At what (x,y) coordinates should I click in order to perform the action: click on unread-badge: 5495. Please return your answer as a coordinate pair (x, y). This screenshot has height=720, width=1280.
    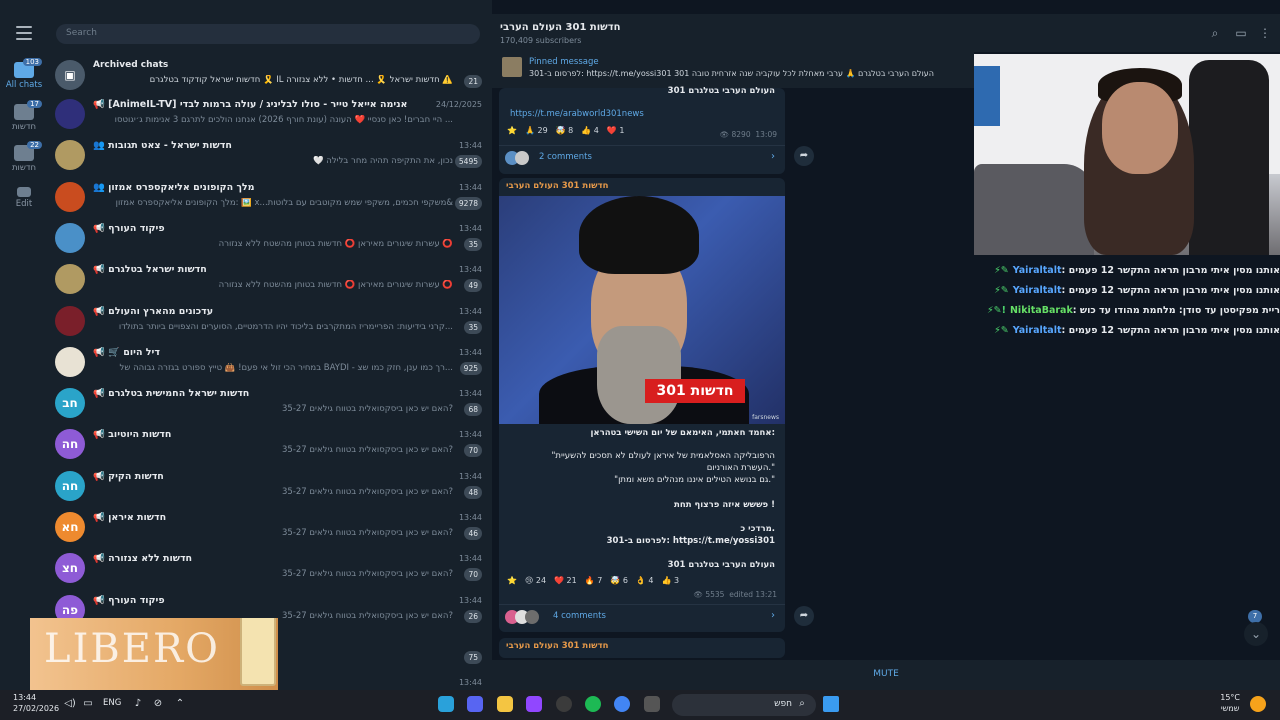
    Looking at the image, I should click on (468, 162).